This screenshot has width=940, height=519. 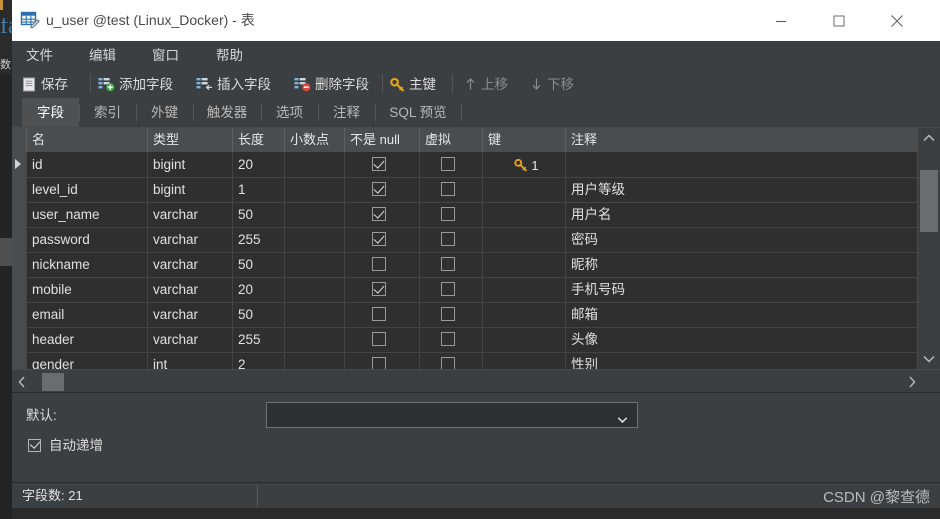 I want to click on insert-field-button: 插入字段, so click(x=233, y=83).